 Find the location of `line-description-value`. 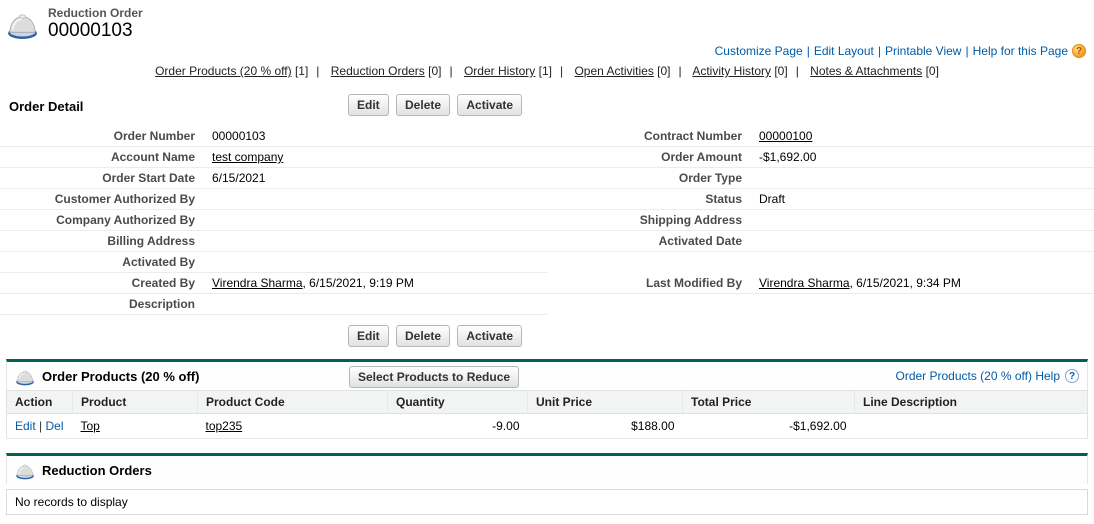

line-description-value is located at coordinates (971, 426).